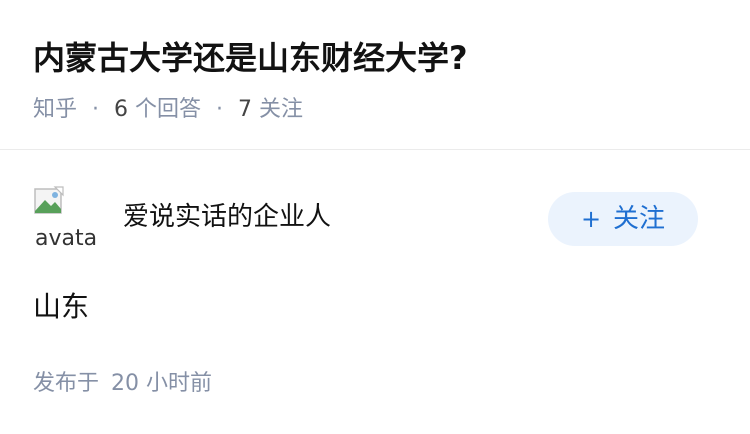  I want to click on question-title: 内蒙古大学还是山东财经大学?, so click(250, 58).